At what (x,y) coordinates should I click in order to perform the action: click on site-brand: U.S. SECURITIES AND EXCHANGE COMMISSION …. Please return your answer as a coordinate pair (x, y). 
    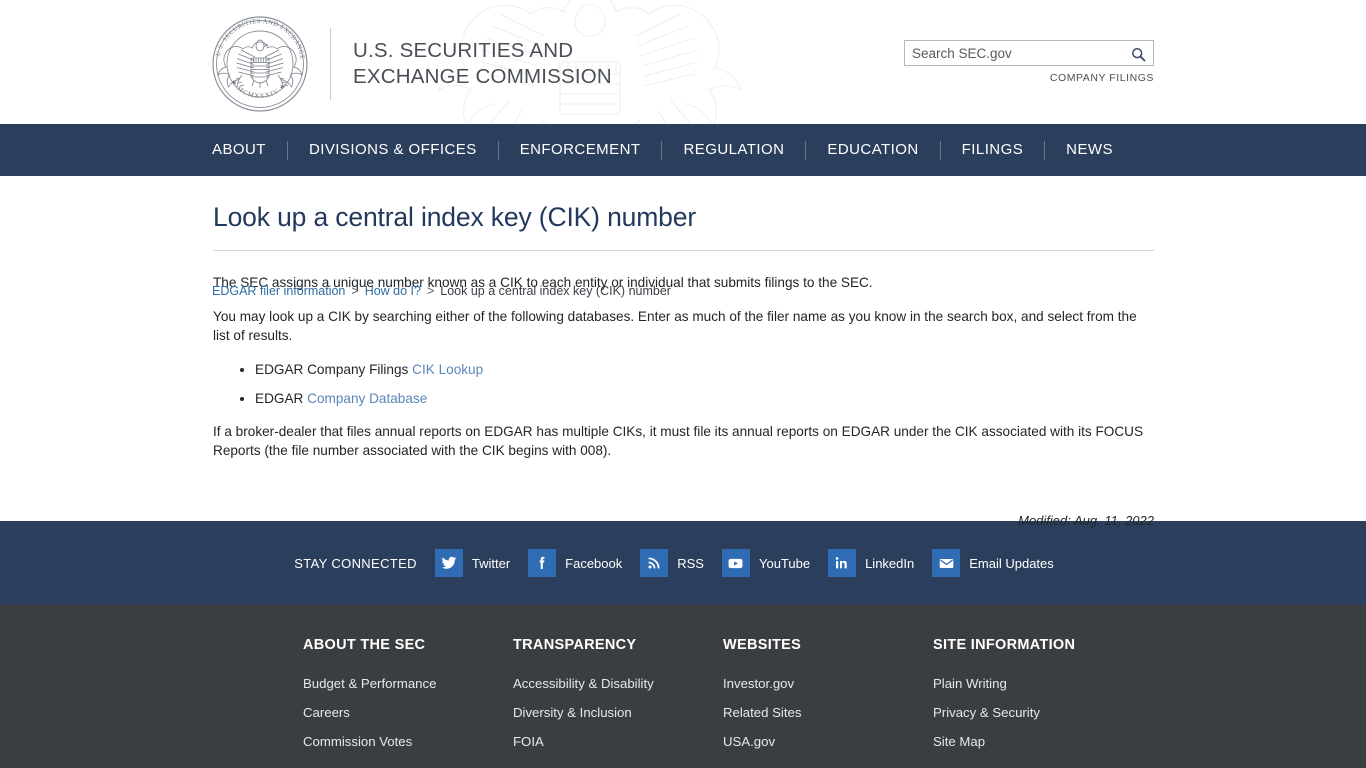
    Looking at the image, I should click on (410, 64).